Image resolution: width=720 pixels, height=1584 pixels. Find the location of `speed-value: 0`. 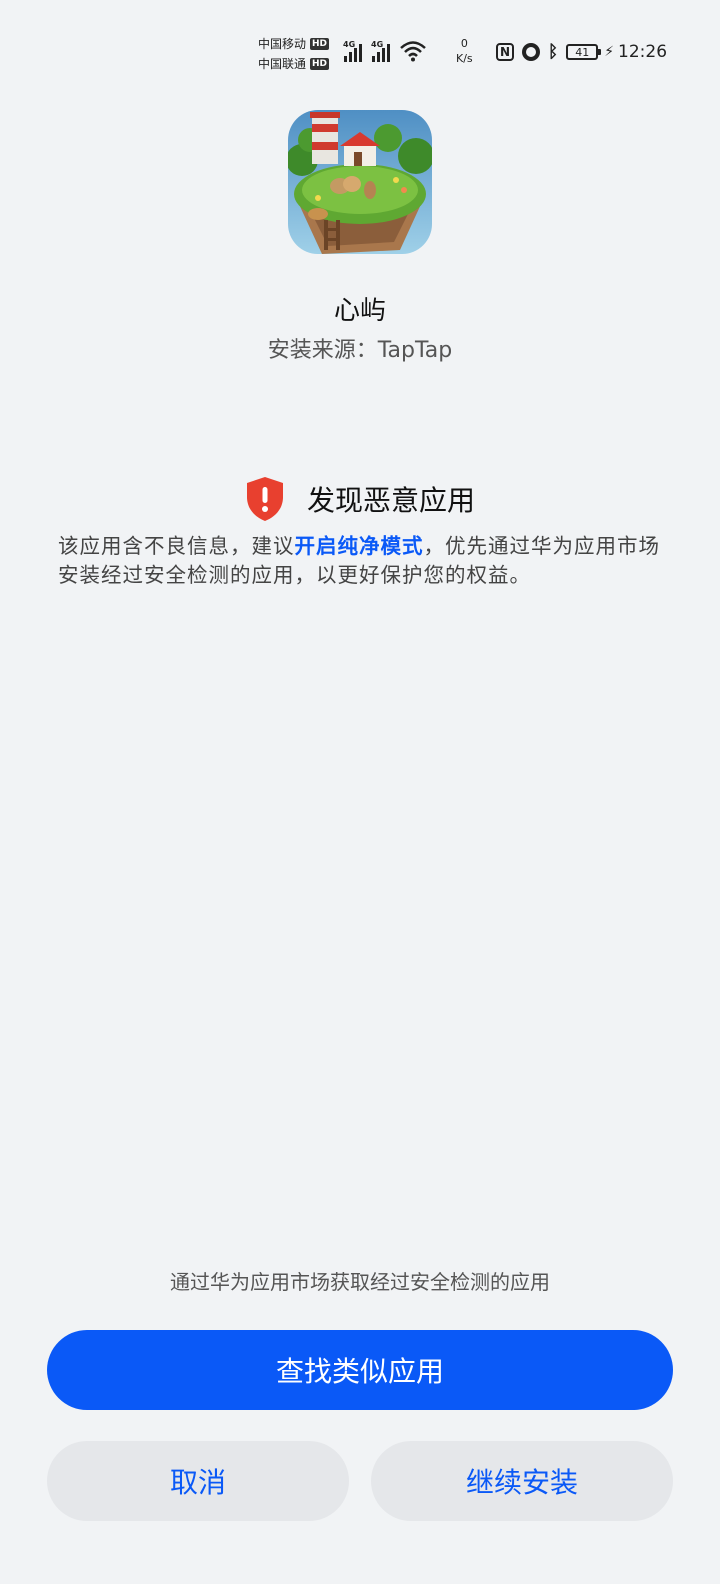

speed-value: 0 is located at coordinates (464, 43).